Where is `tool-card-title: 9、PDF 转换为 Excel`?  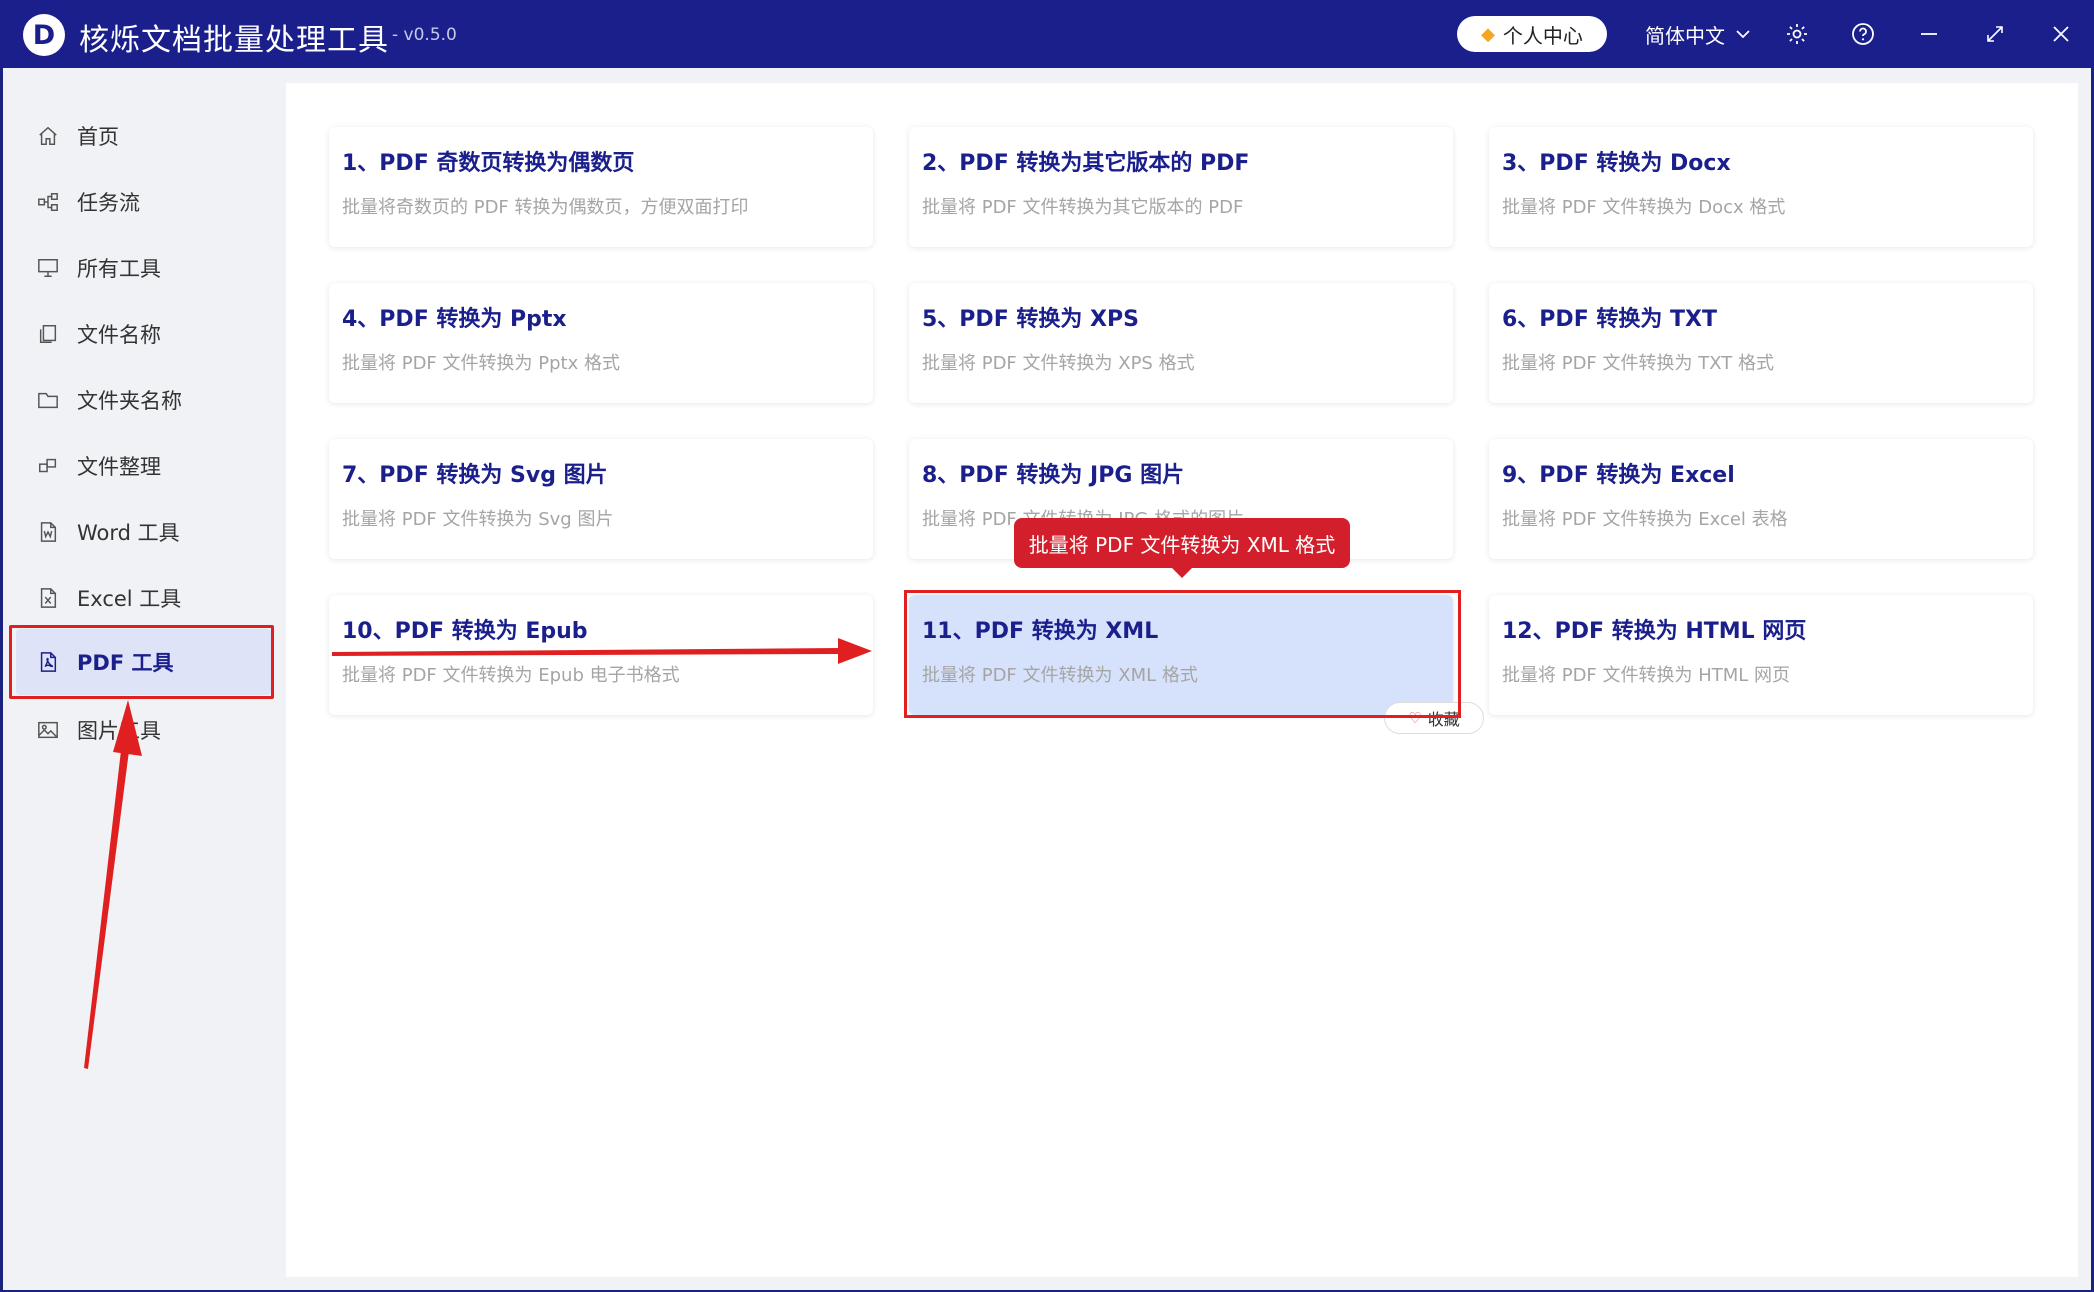
tool-card-title: 9、PDF 转换为 Excel is located at coordinates (1618, 475).